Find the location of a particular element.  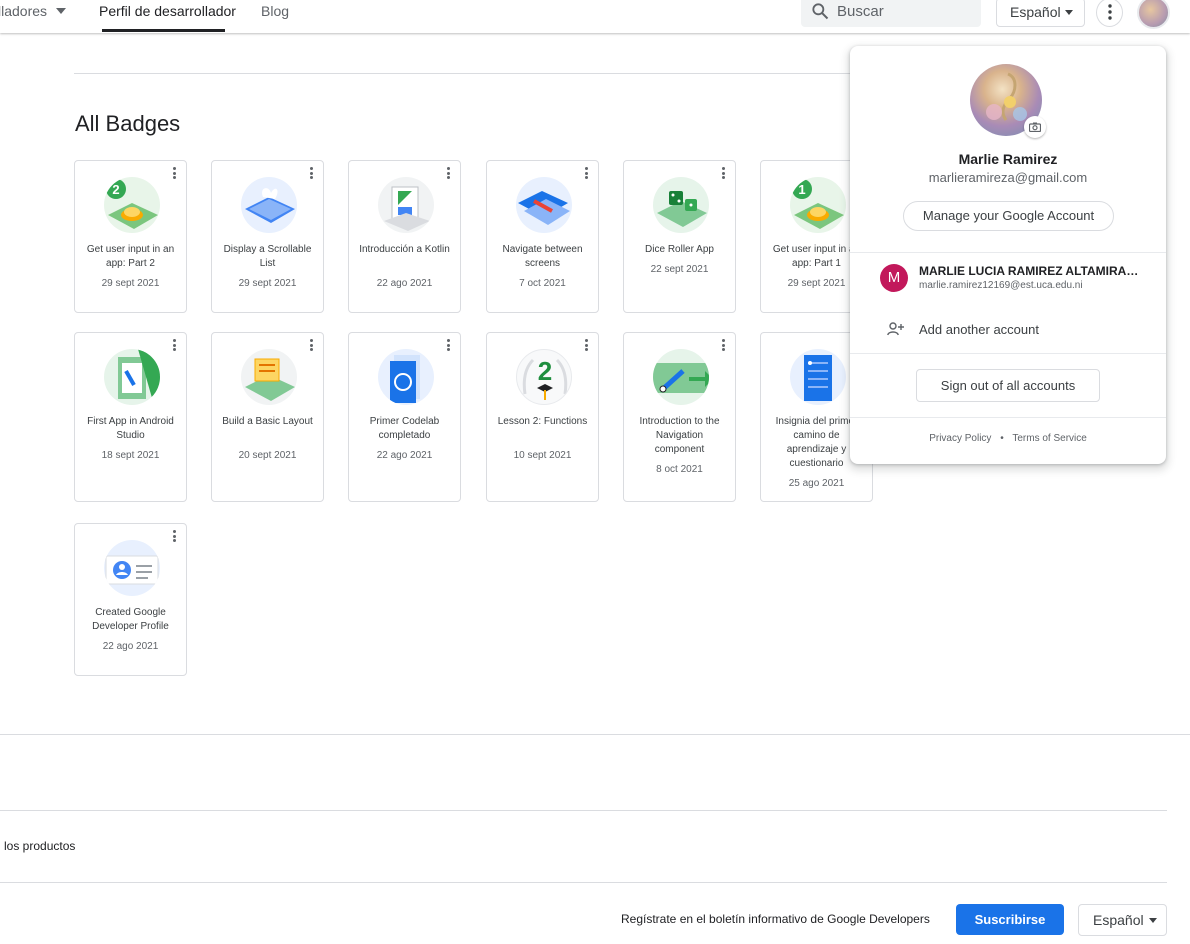

other-account-avatar: M is located at coordinates (894, 278).